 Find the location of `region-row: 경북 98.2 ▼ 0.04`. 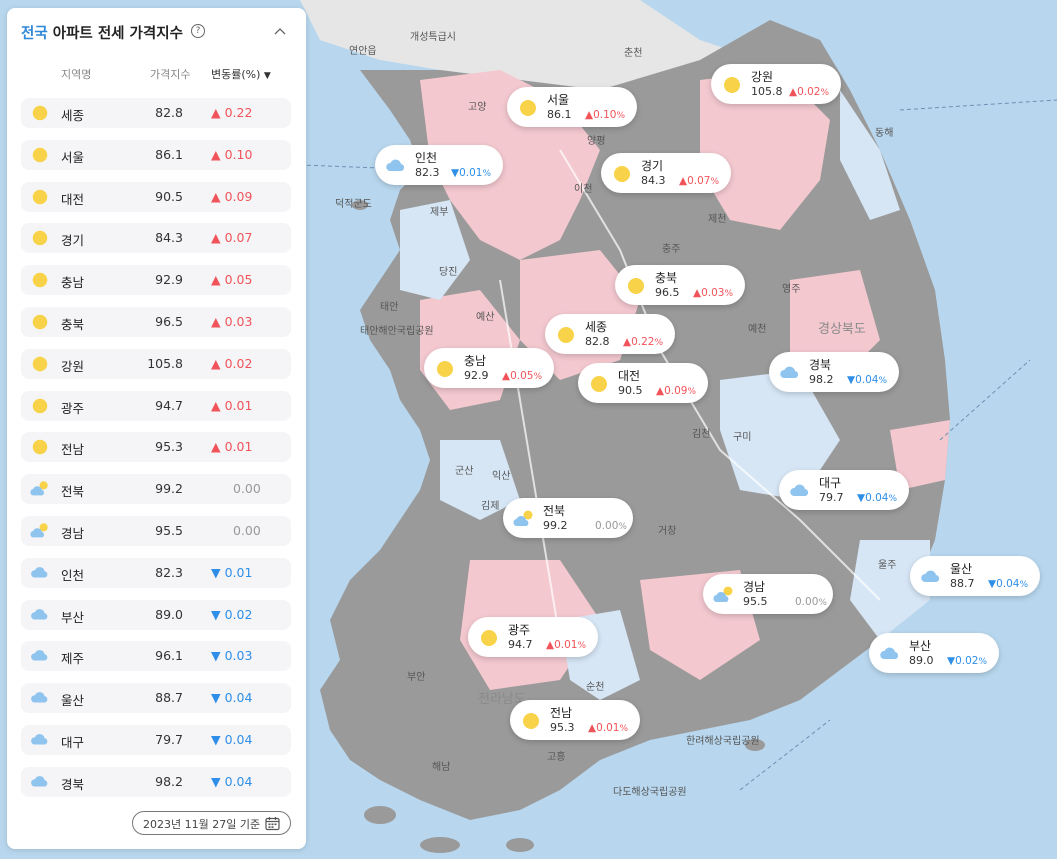

region-row: 경북 98.2 ▼ 0.04 is located at coordinates (156, 781).